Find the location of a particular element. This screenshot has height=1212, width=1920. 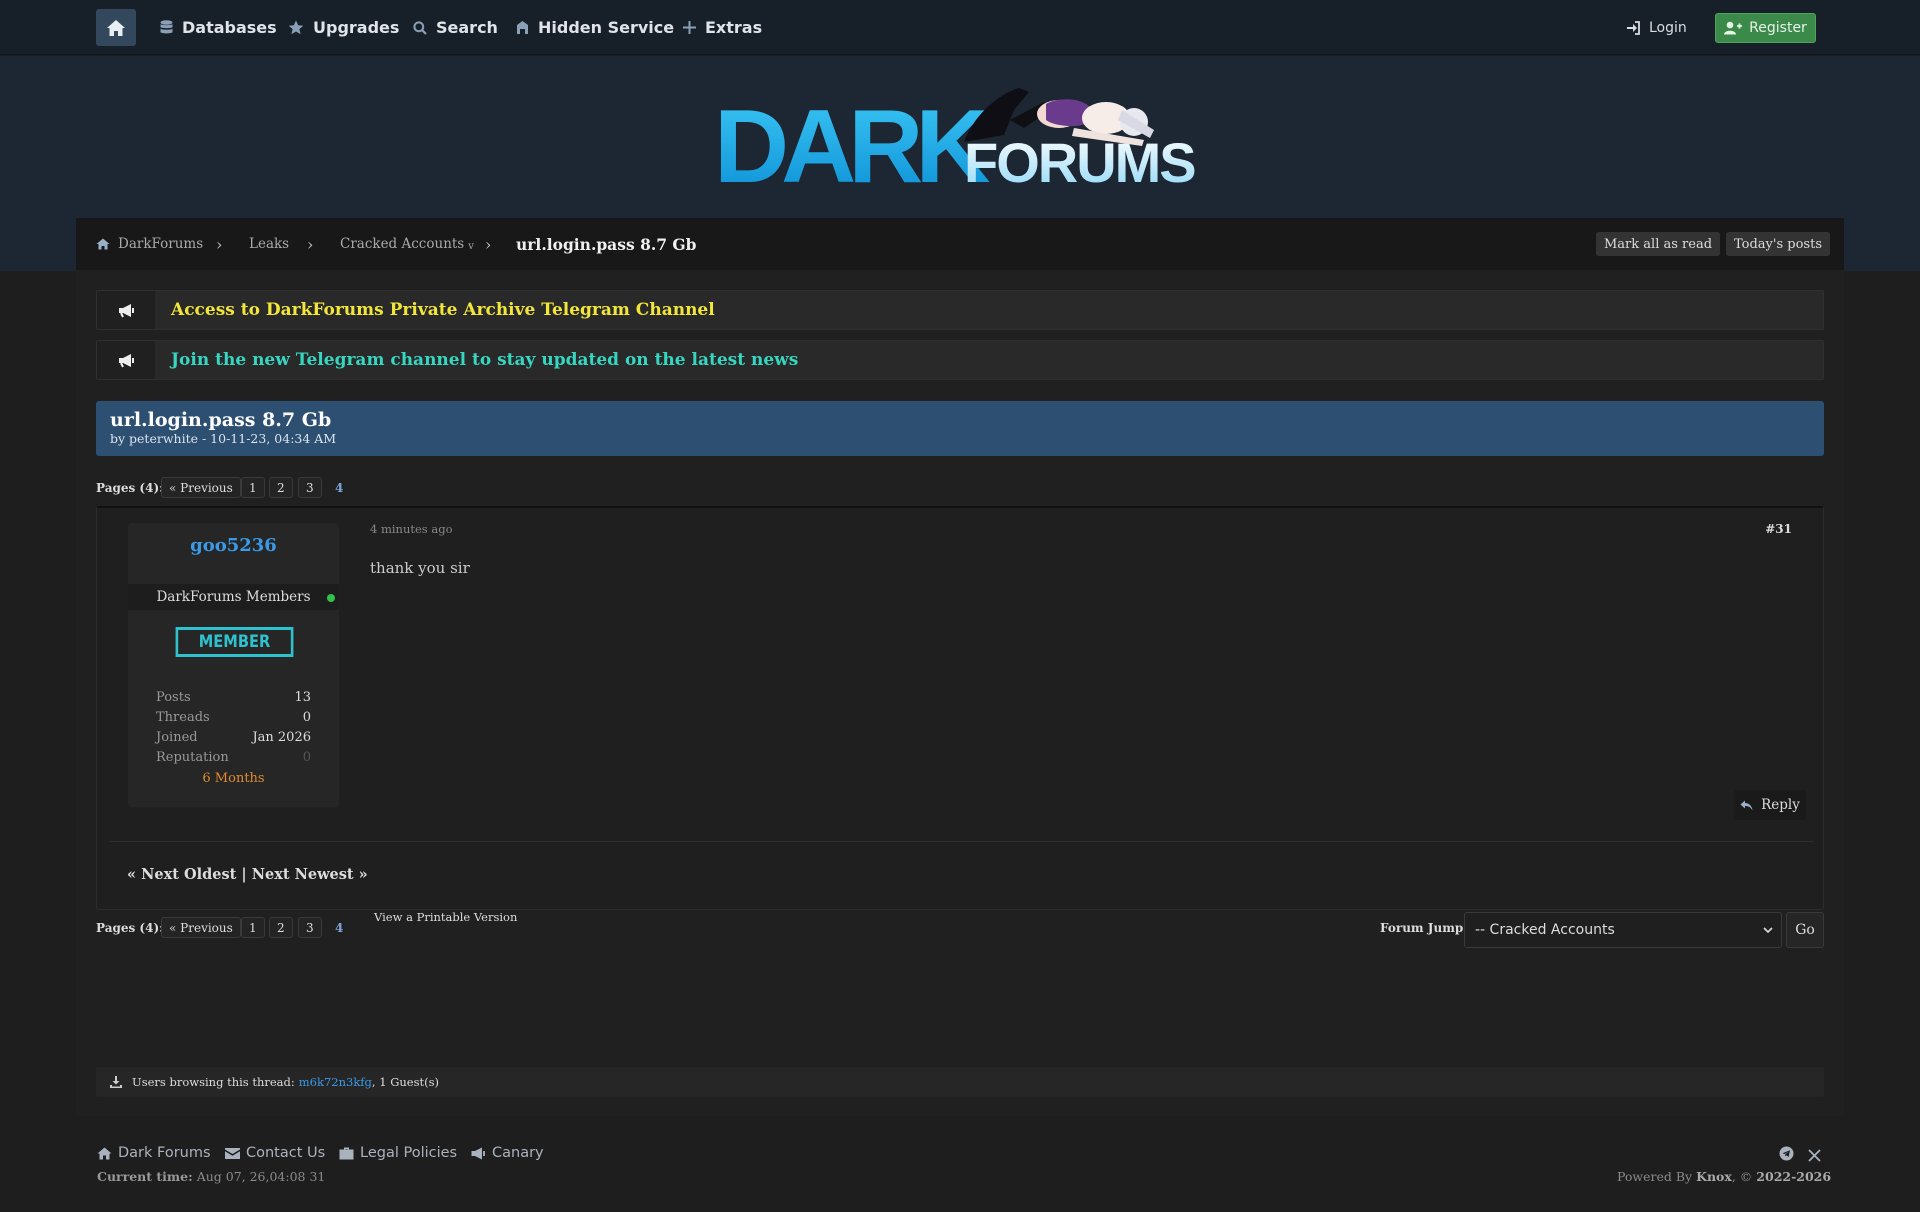

stat-label: Joined is located at coordinates (177, 737).